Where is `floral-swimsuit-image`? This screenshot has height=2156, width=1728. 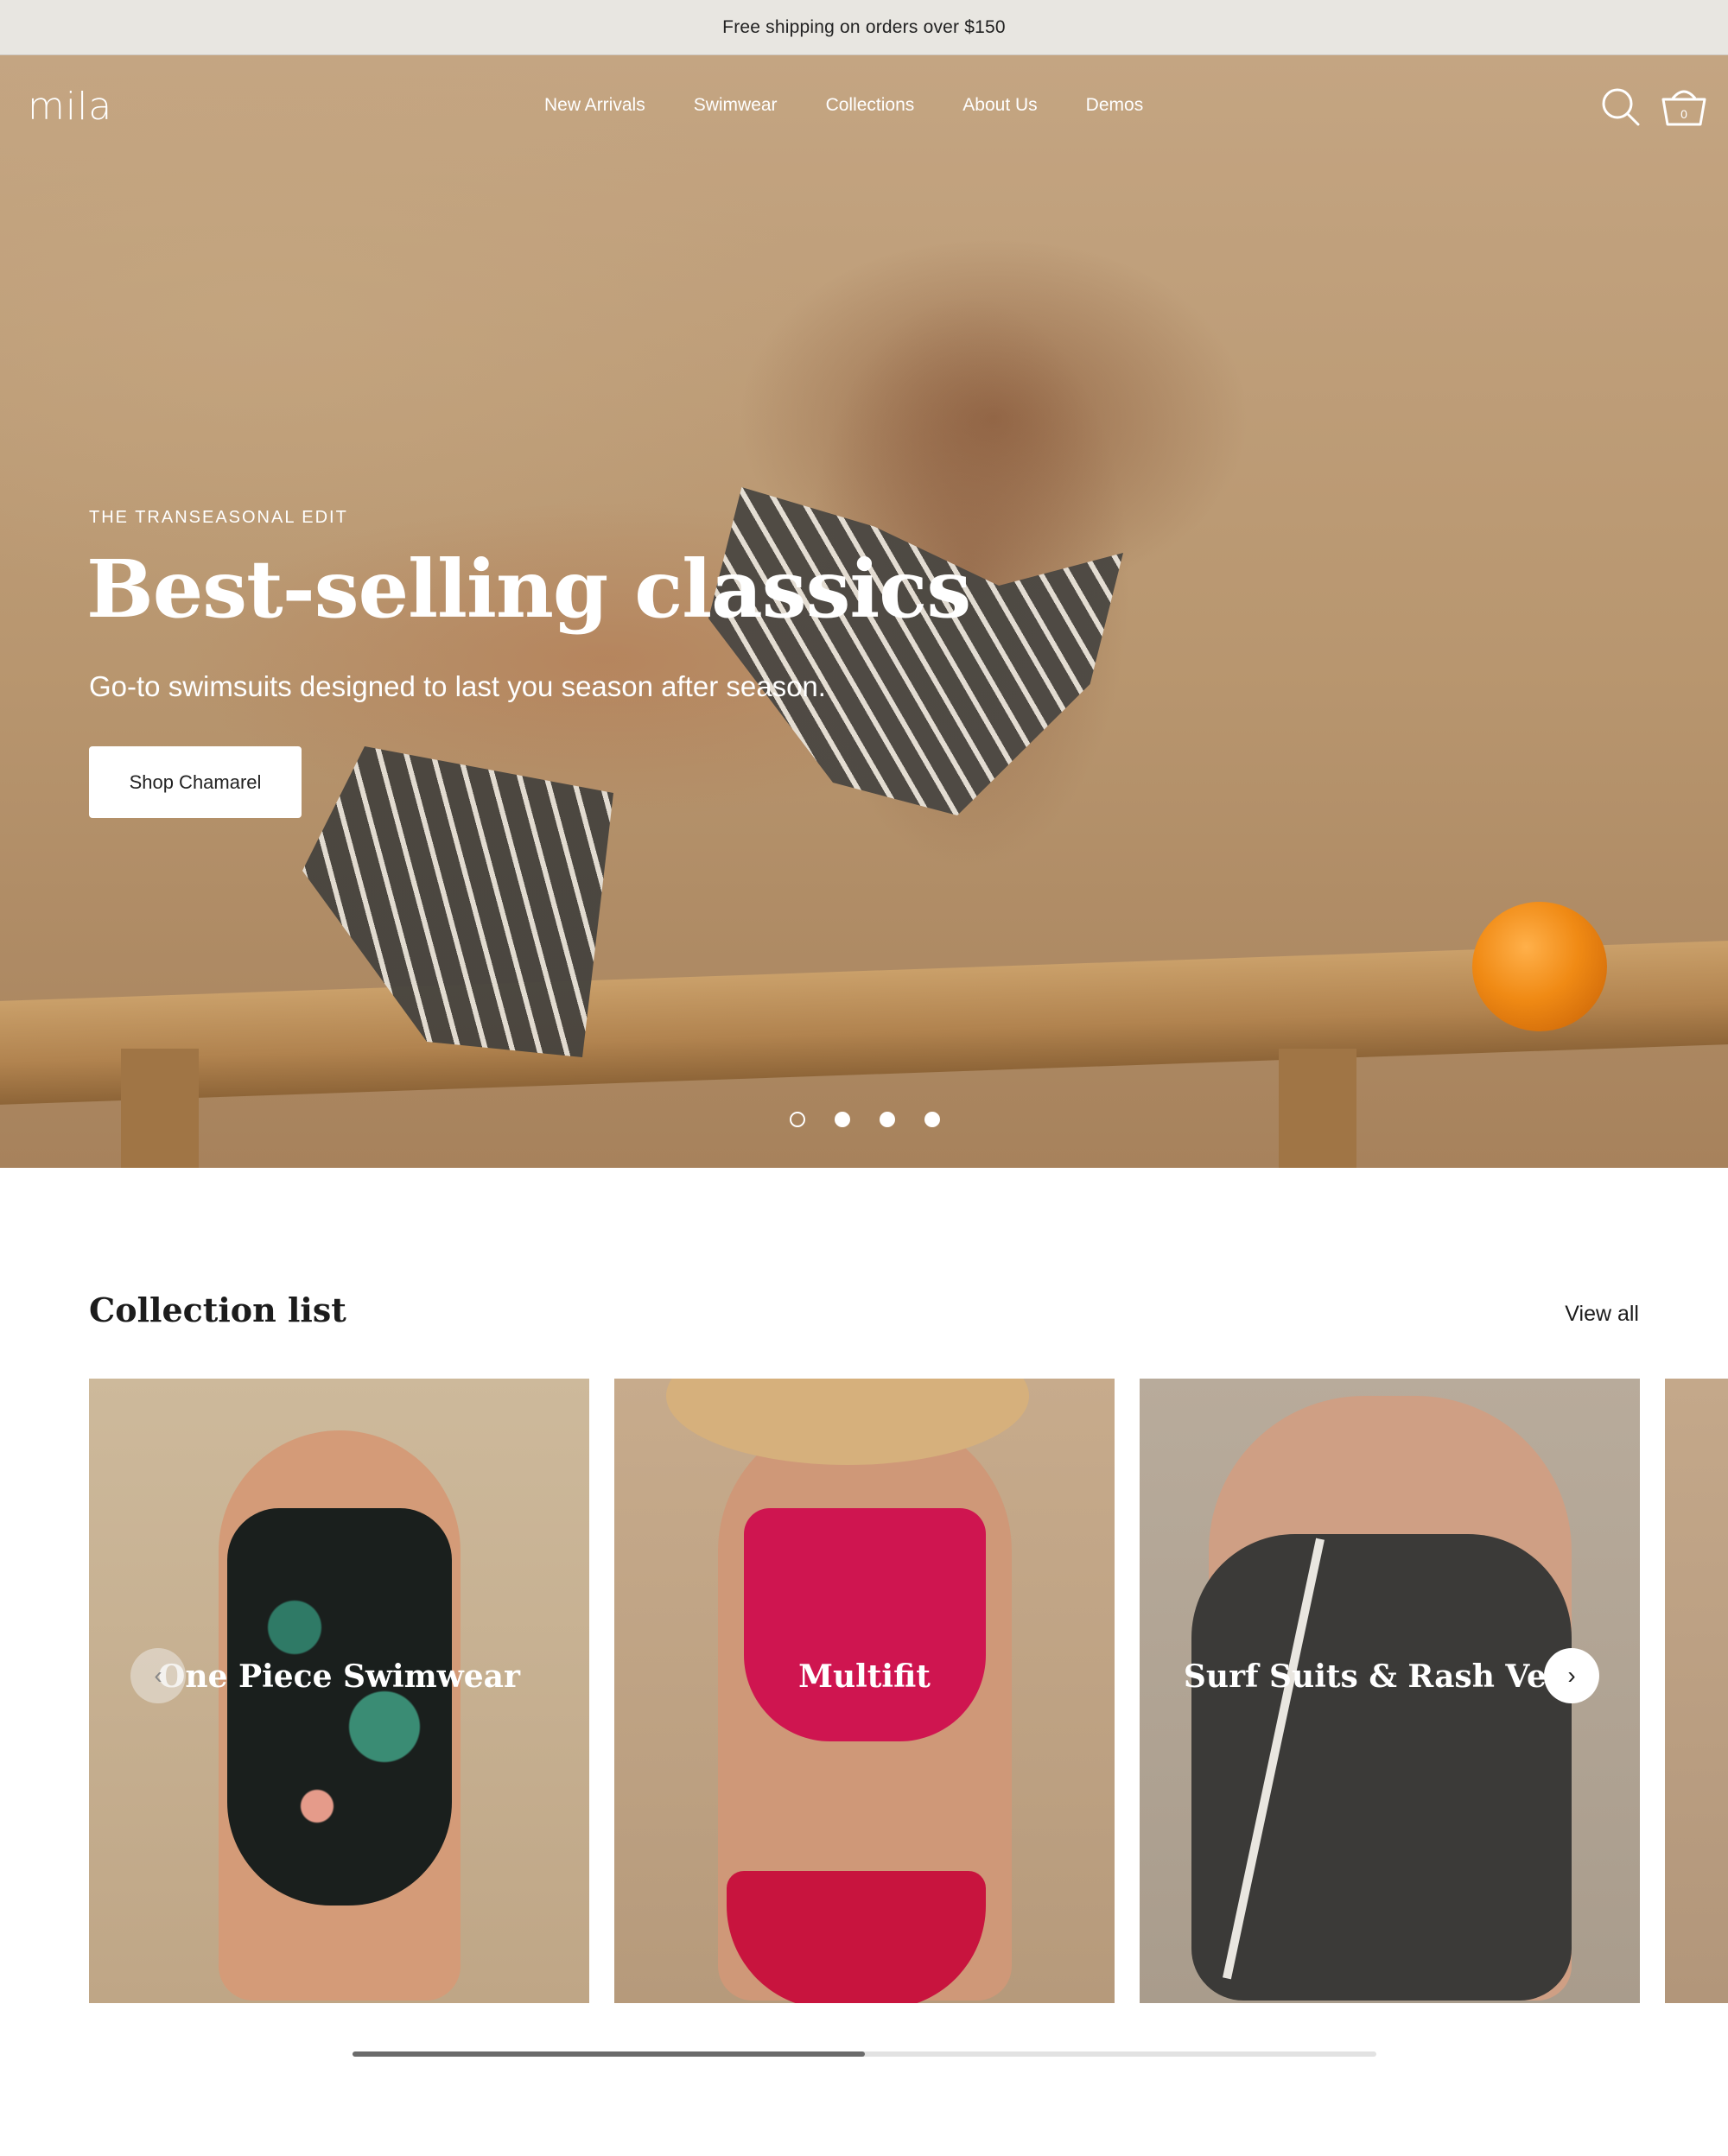
floral-swimsuit-image is located at coordinates (339, 1707).